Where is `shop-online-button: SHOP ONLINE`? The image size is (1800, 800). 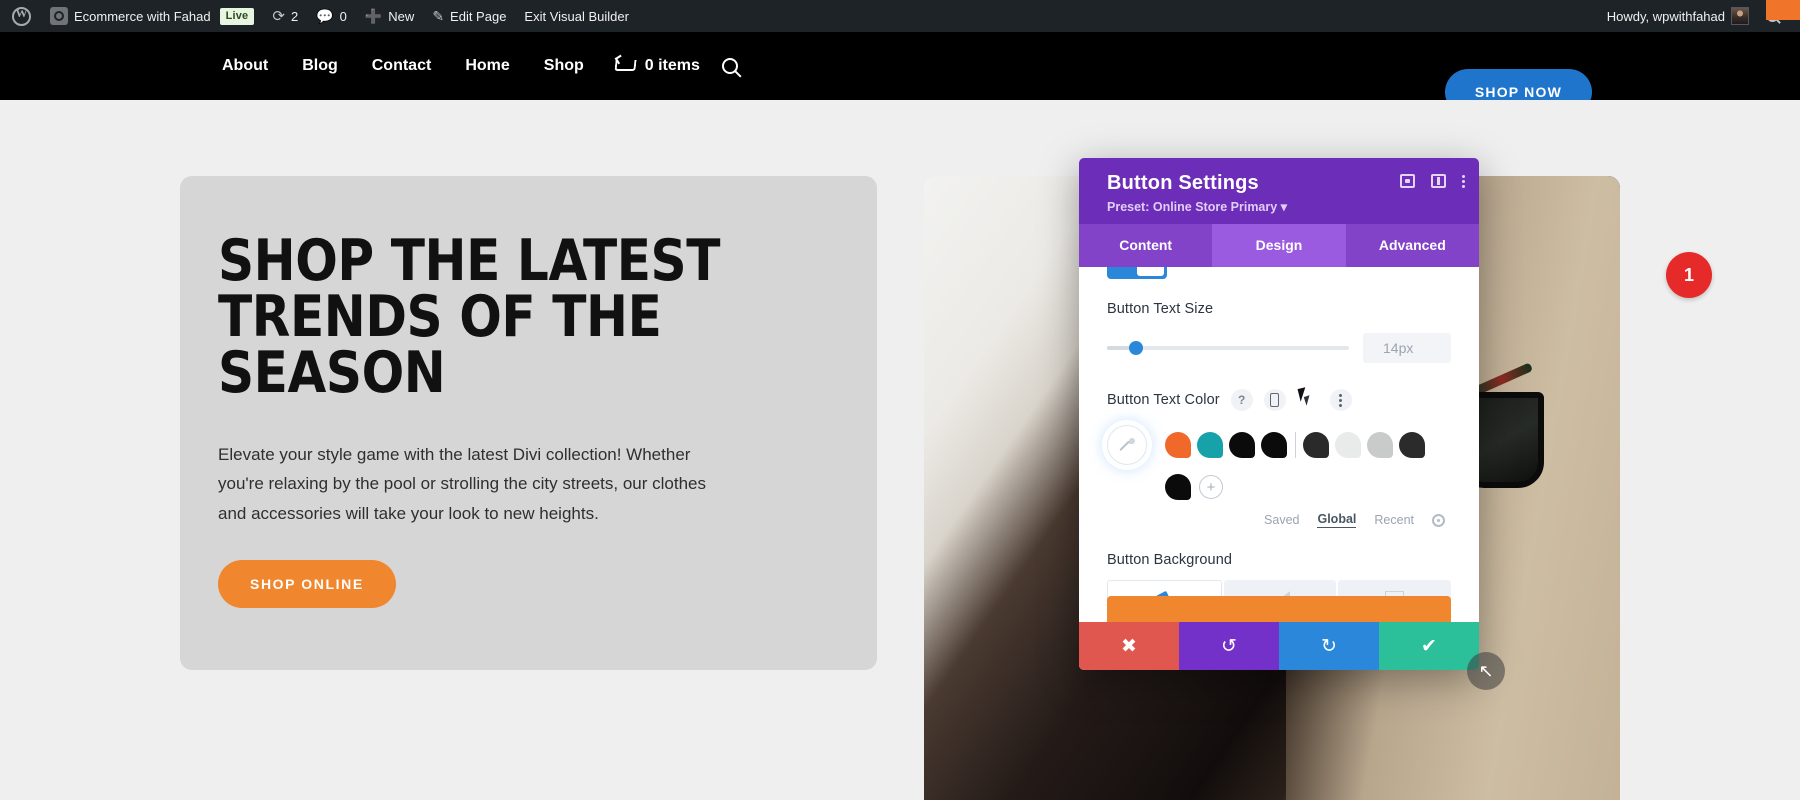 shop-online-button: SHOP ONLINE is located at coordinates (307, 584).